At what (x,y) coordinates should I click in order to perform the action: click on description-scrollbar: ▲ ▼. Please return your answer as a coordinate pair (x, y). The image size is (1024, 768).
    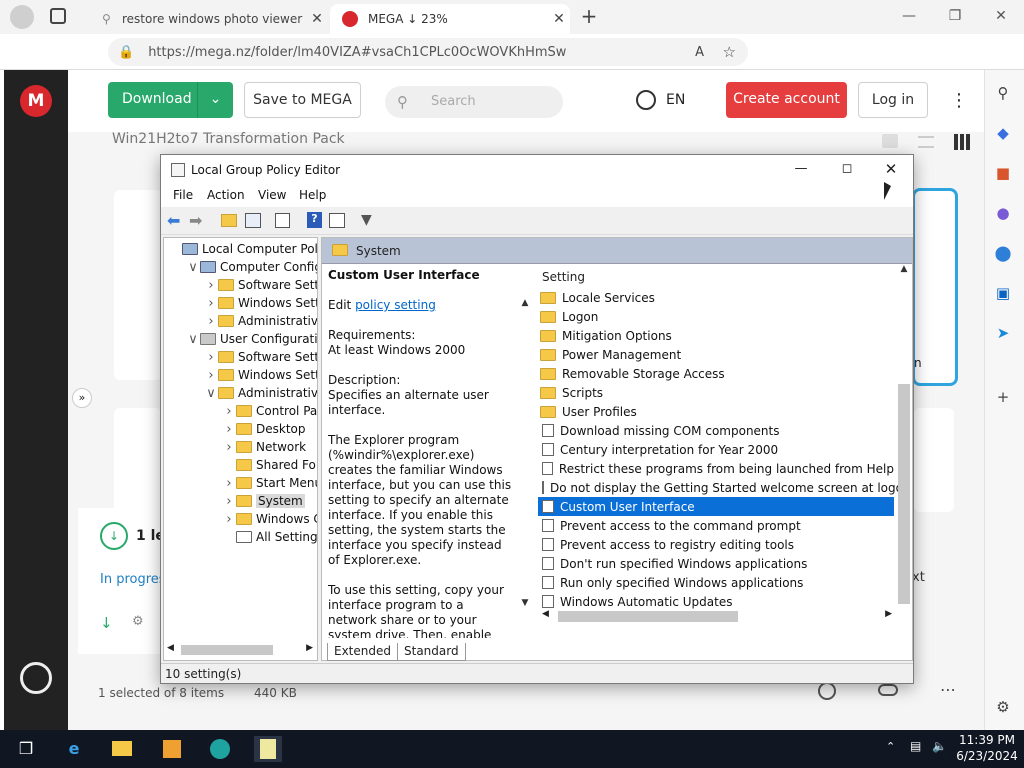
    Looking at the image, I should click on (525, 453).